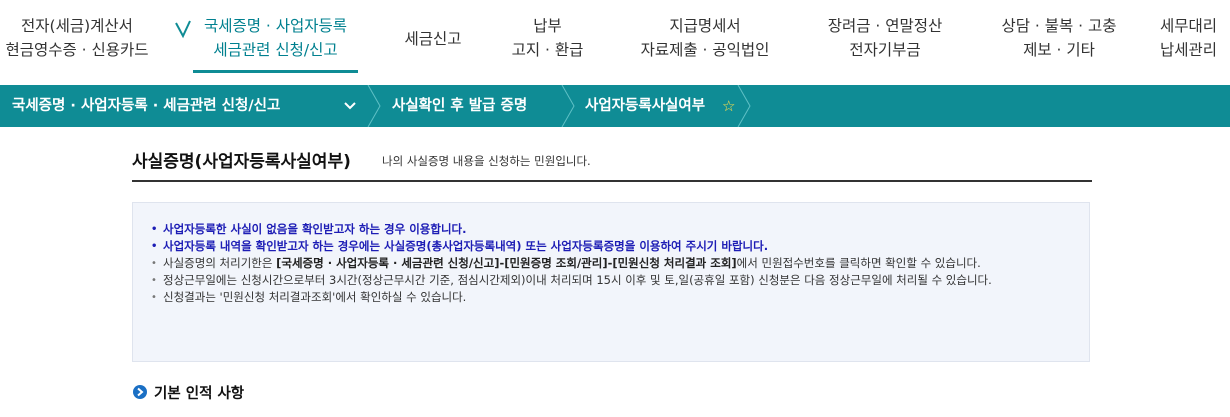  I want to click on notice-text: 사실증명의 처리기한은, so click(220, 263).